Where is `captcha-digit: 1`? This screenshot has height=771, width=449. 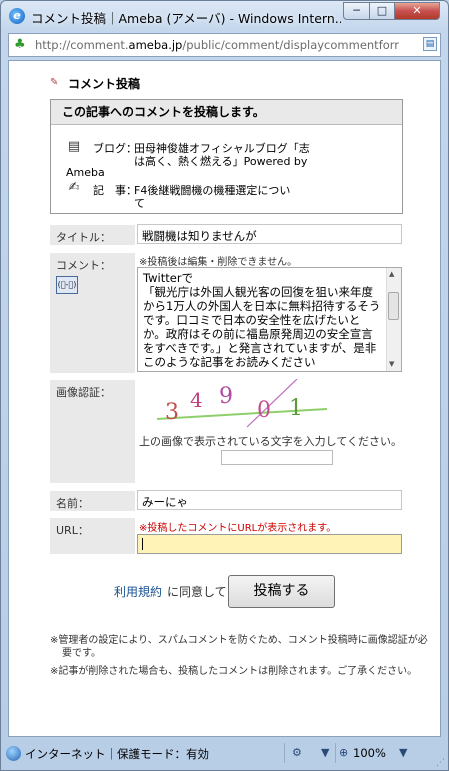
captcha-digit: 1 is located at coordinates (296, 408).